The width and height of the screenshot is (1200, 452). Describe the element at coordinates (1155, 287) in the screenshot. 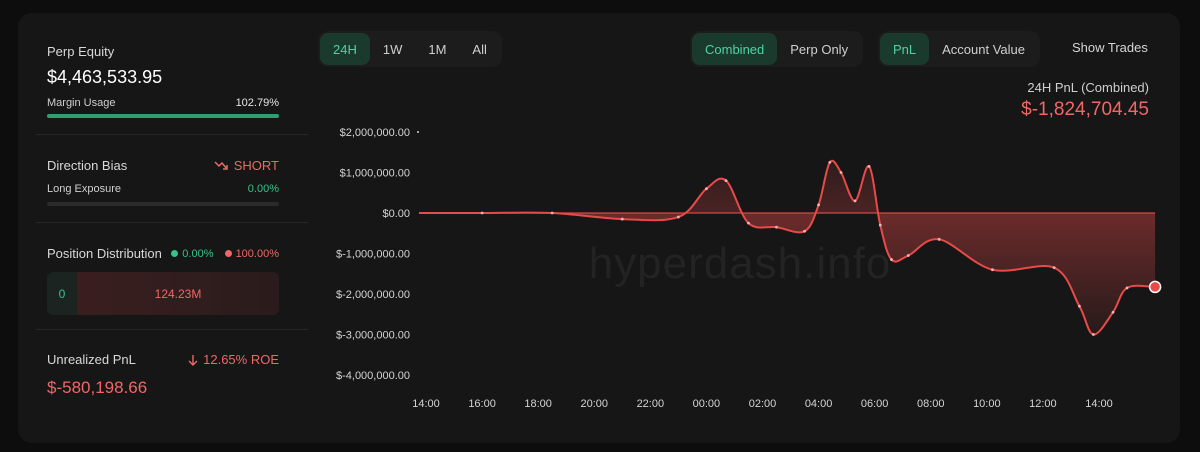

I see `current-value-marker` at that location.